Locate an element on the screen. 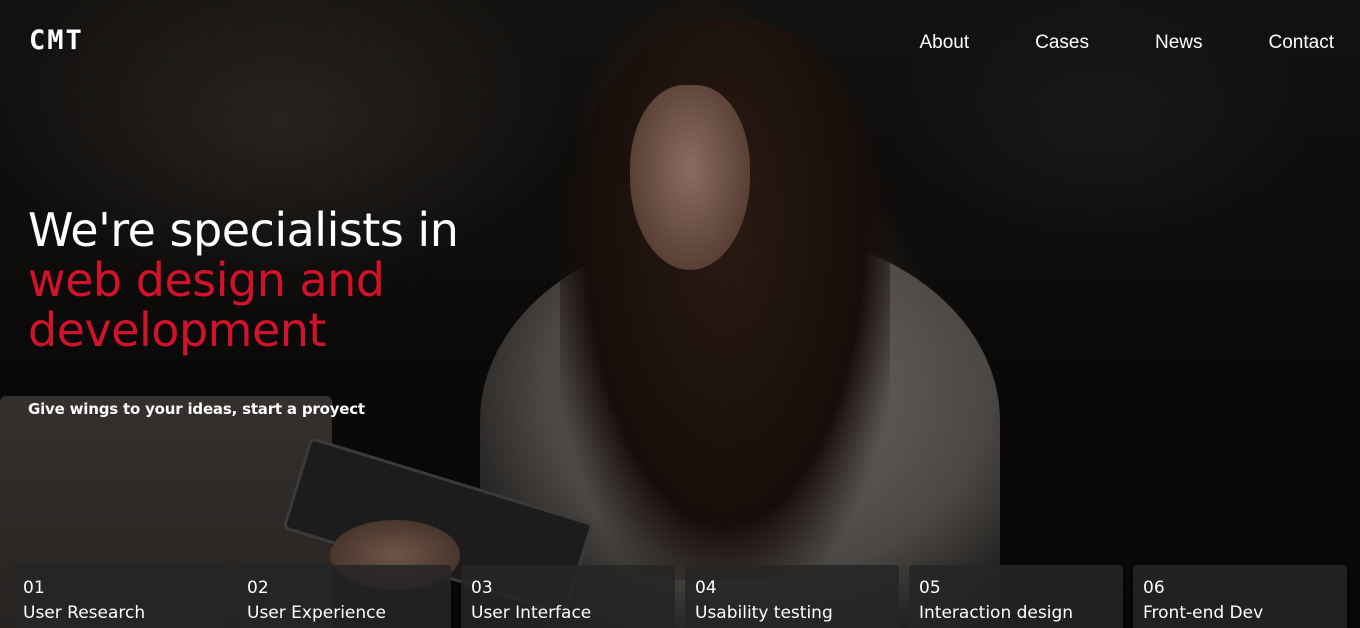 This screenshot has width=1360, height=628. main-nav: About Cases News Contact is located at coordinates (1093, 43).